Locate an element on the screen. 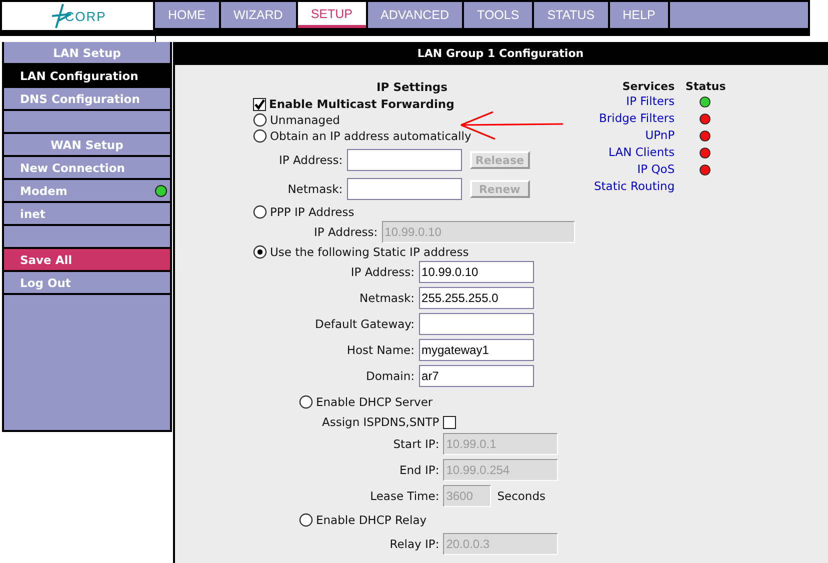 The height and width of the screenshot is (563, 828). text-field: 10.99.0.10 is located at coordinates (476, 272).